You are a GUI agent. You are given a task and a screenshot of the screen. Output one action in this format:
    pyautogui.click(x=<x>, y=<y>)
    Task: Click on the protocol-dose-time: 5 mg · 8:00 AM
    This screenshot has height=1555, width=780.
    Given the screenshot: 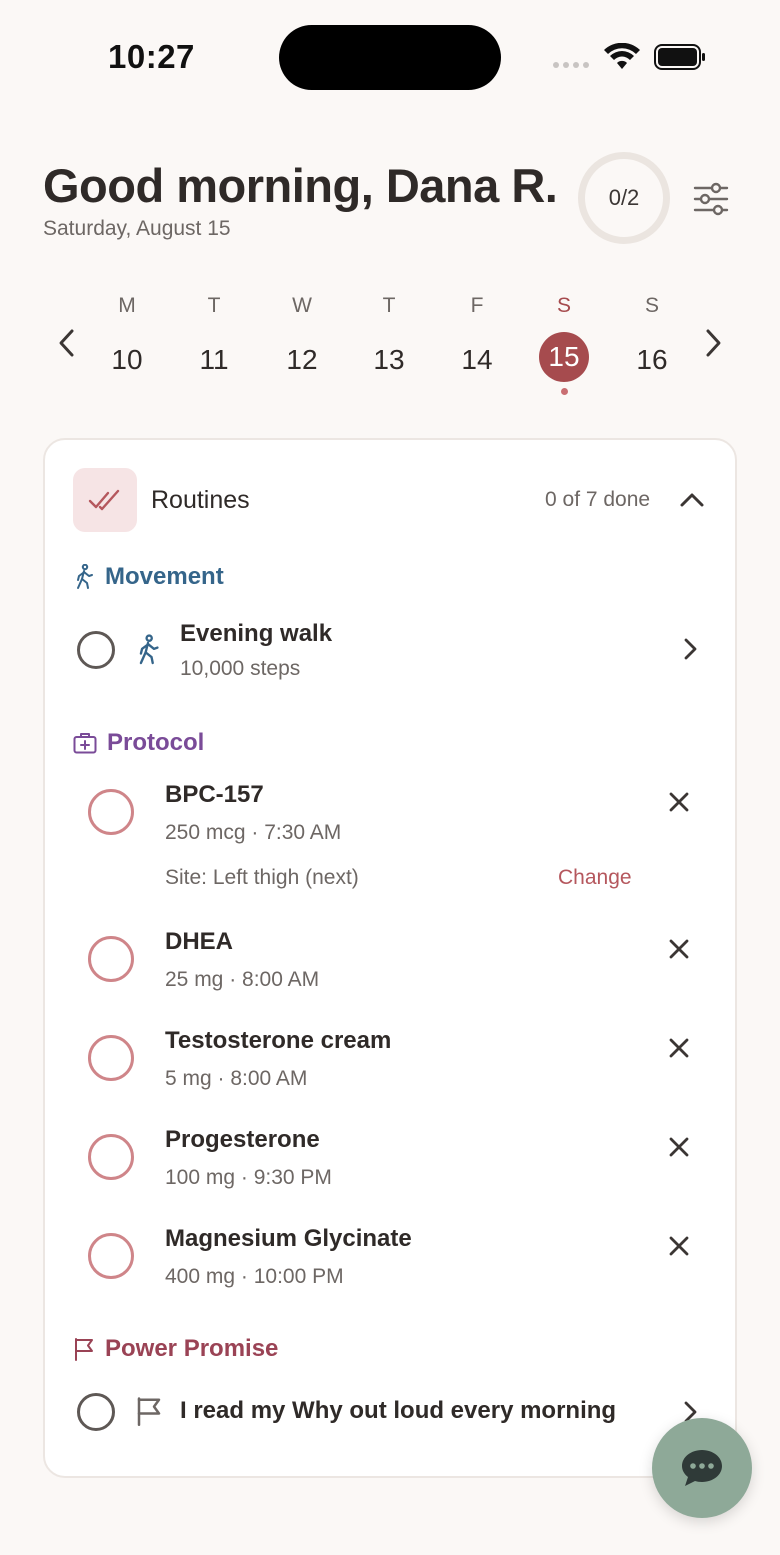 What is the action you would take?
    pyautogui.click(x=236, y=1078)
    